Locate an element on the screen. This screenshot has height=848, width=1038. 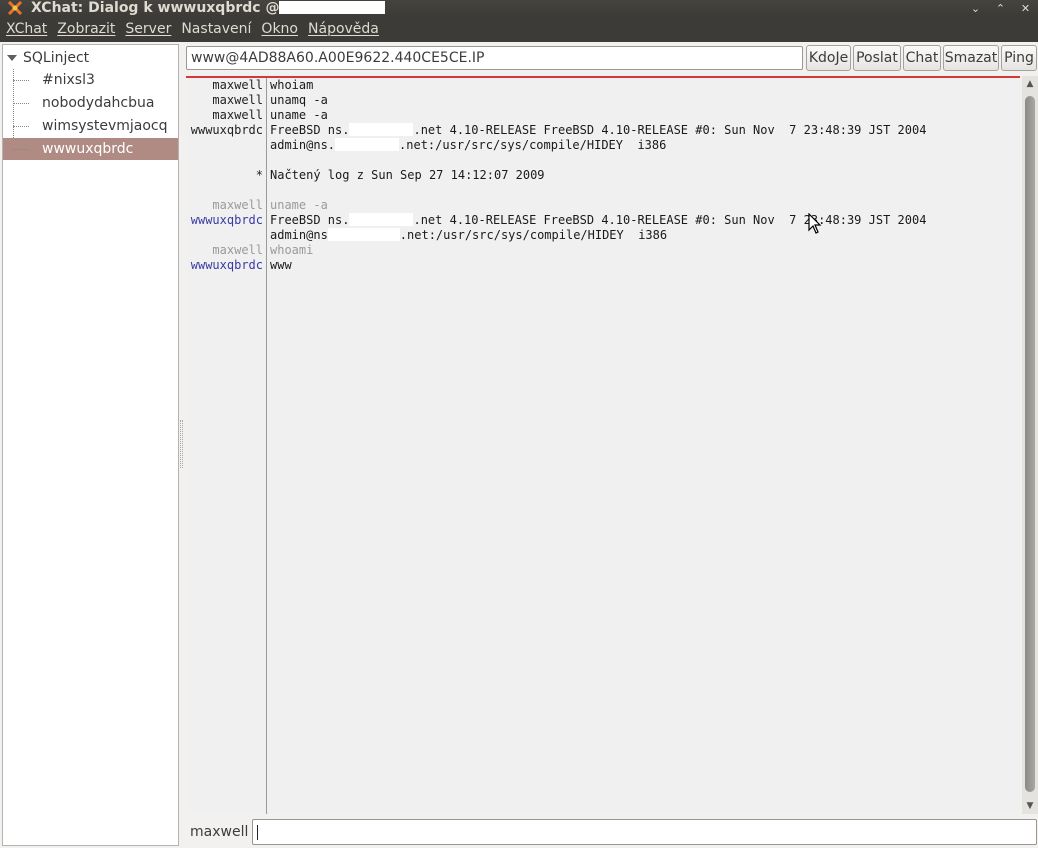
chat-message: whoami is located at coordinates (292, 250).